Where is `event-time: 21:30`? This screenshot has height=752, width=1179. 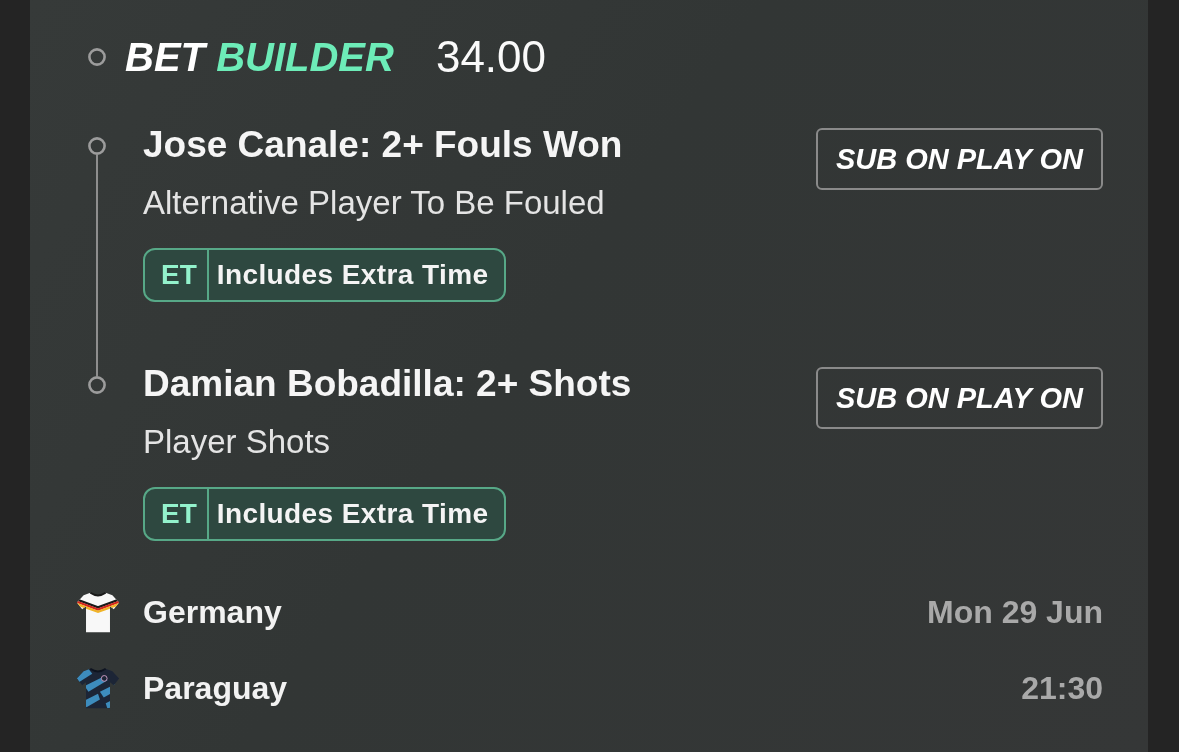 event-time: 21:30 is located at coordinates (1062, 688).